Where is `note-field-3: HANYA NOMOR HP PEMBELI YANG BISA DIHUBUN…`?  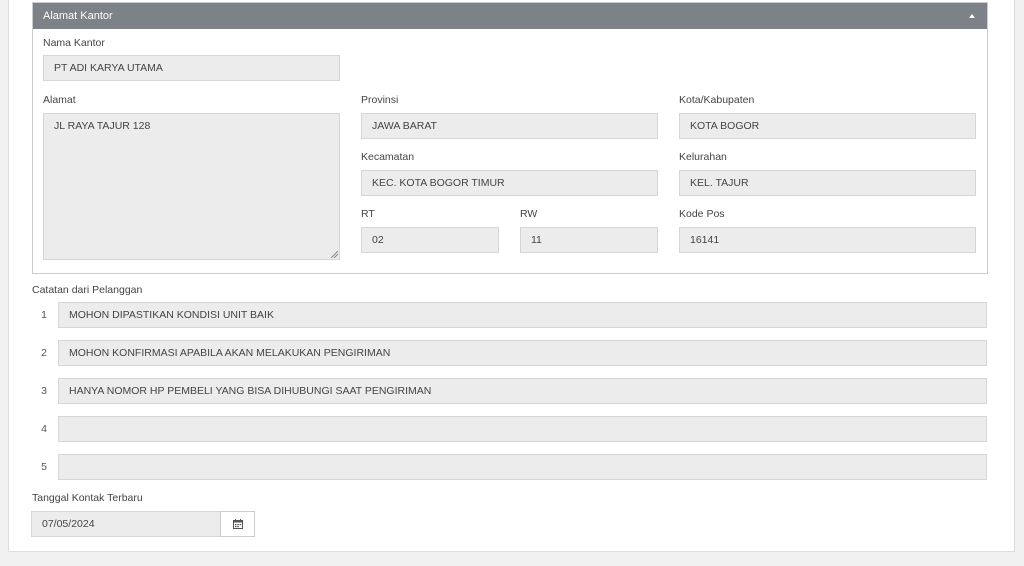 note-field-3: HANYA NOMOR HP PEMBELI YANG BISA DIHUBUN… is located at coordinates (522, 391).